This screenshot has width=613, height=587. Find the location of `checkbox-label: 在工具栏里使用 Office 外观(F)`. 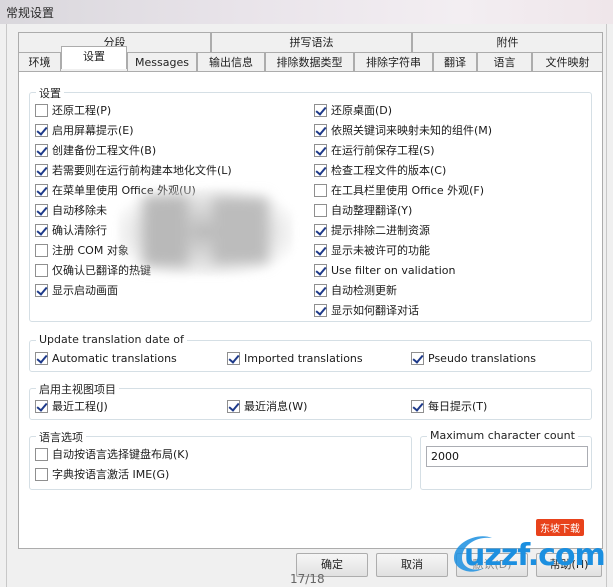

checkbox-label: 在工具栏里使用 Office 外观(F) is located at coordinates (408, 190).